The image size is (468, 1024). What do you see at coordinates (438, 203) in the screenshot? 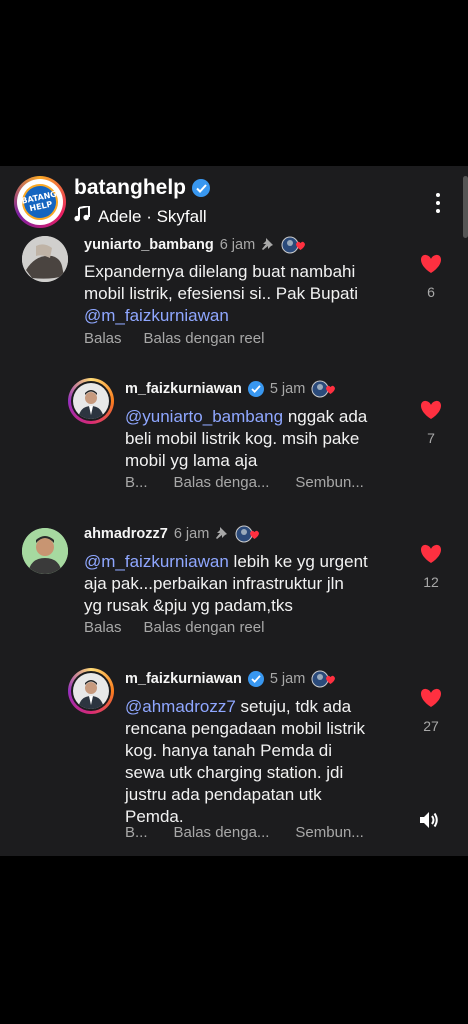
I see `more-icon` at bounding box center [438, 203].